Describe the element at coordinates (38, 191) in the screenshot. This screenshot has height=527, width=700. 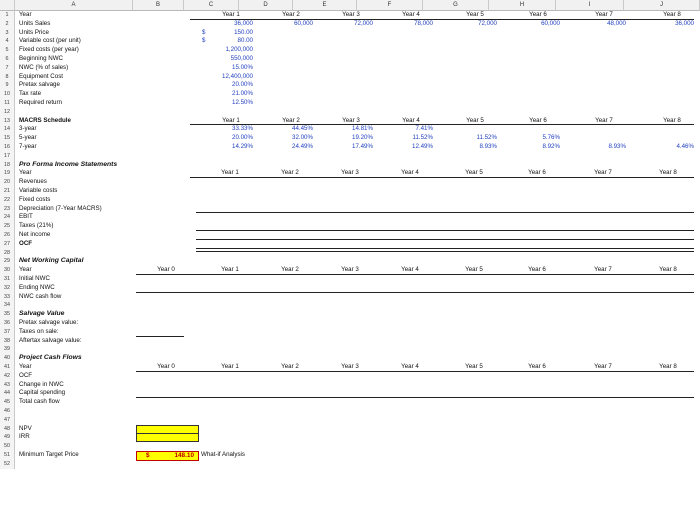
I see `income-label: Variable costs` at that location.